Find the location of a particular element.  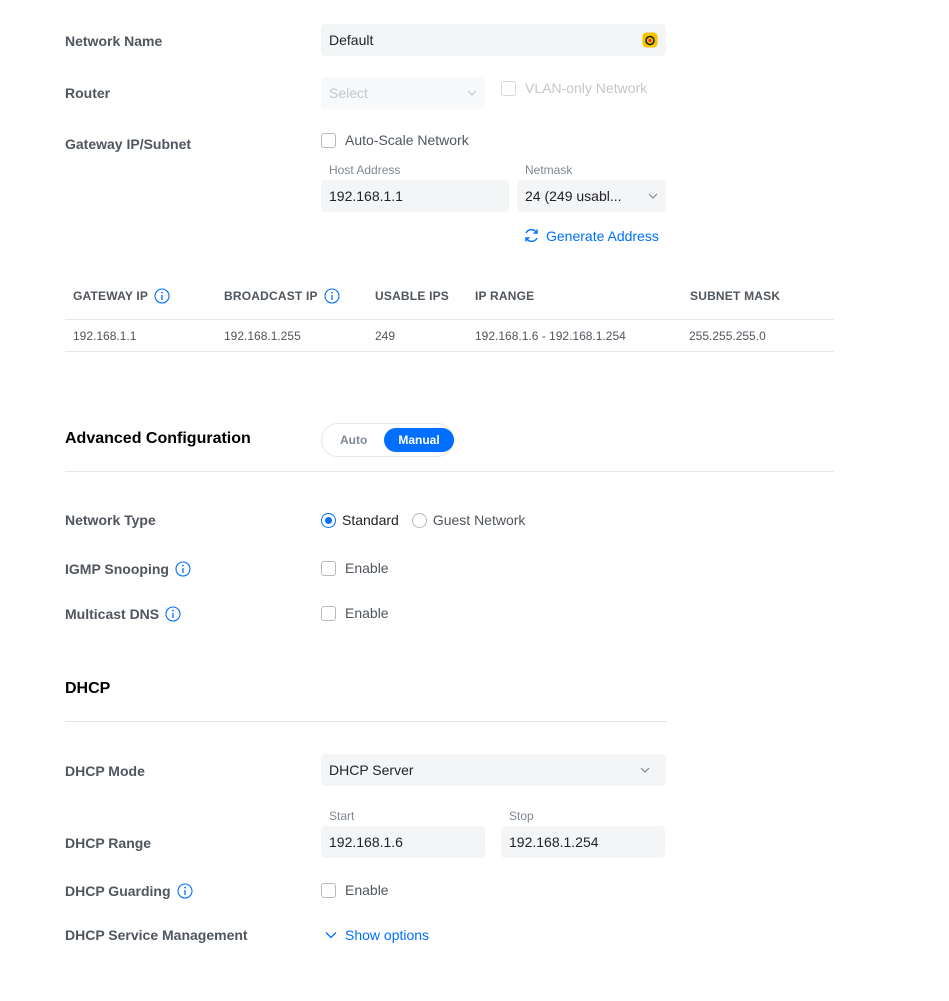

dhcp-guarding-enable-label: Enable is located at coordinates (367, 890).